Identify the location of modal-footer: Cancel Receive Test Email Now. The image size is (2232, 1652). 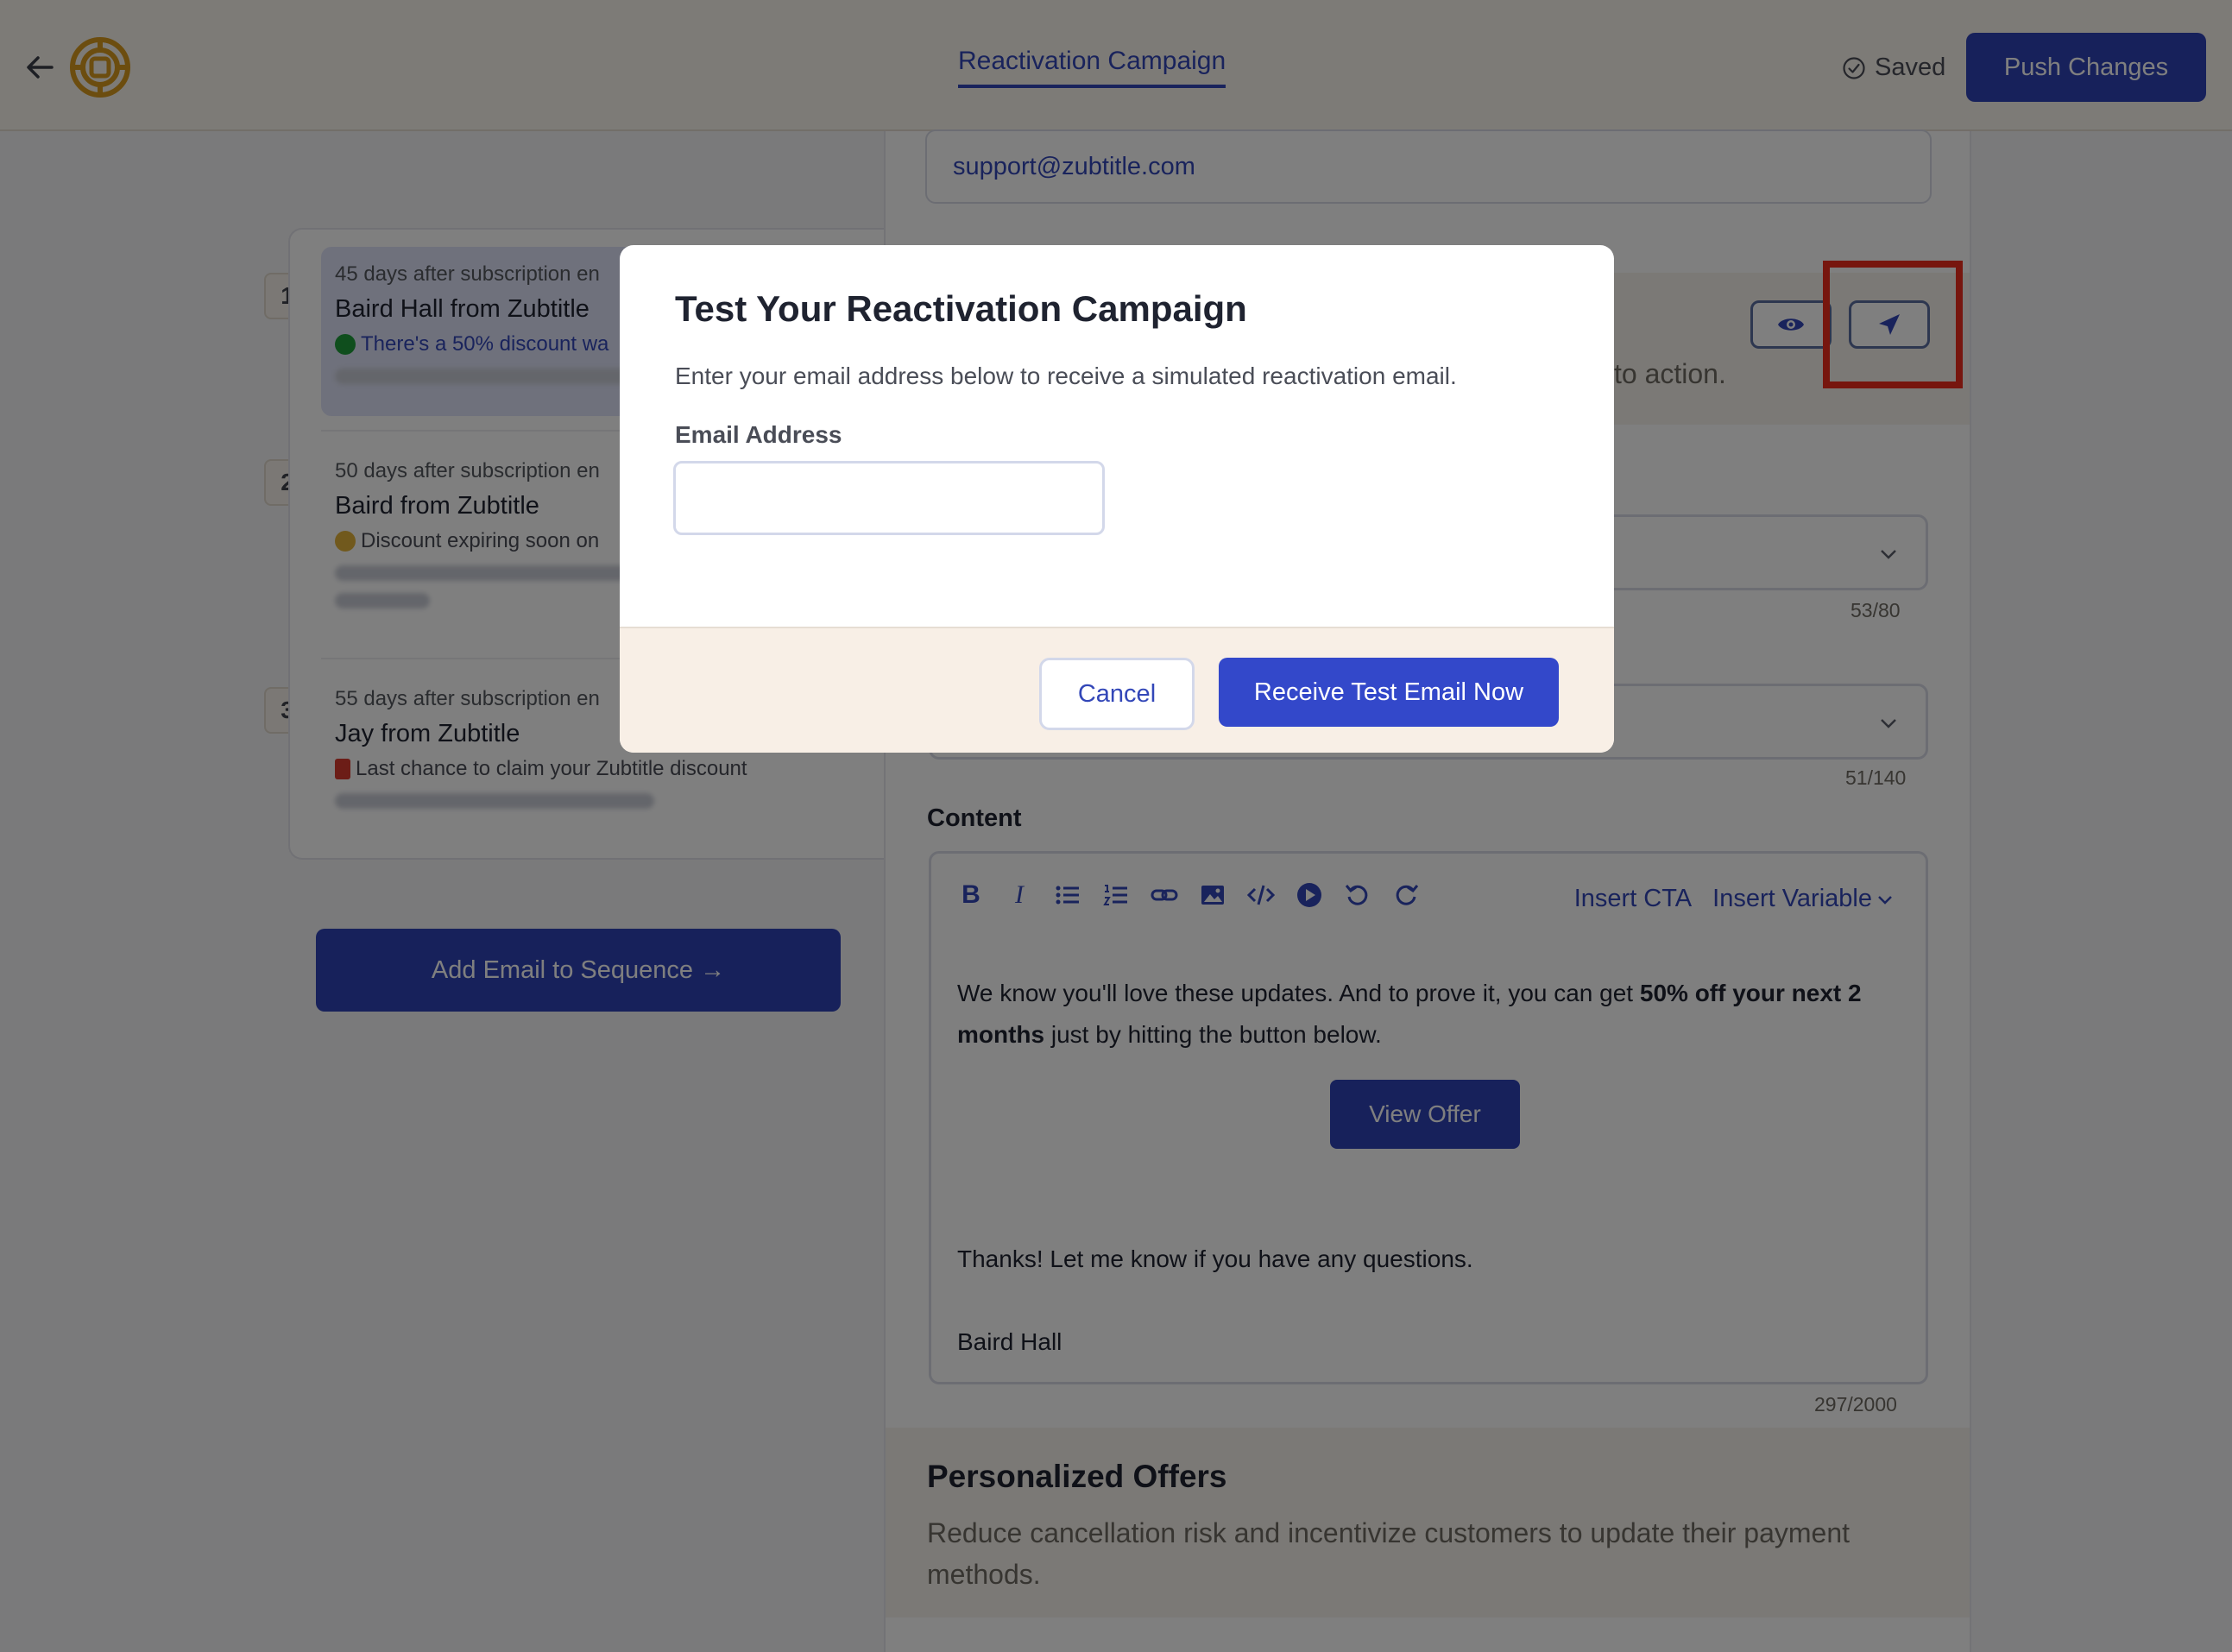
(1117, 690).